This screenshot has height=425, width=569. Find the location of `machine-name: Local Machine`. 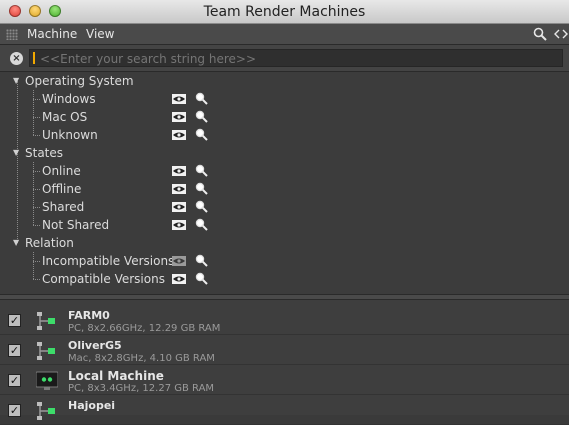

machine-name: Local Machine is located at coordinates (116, 376).